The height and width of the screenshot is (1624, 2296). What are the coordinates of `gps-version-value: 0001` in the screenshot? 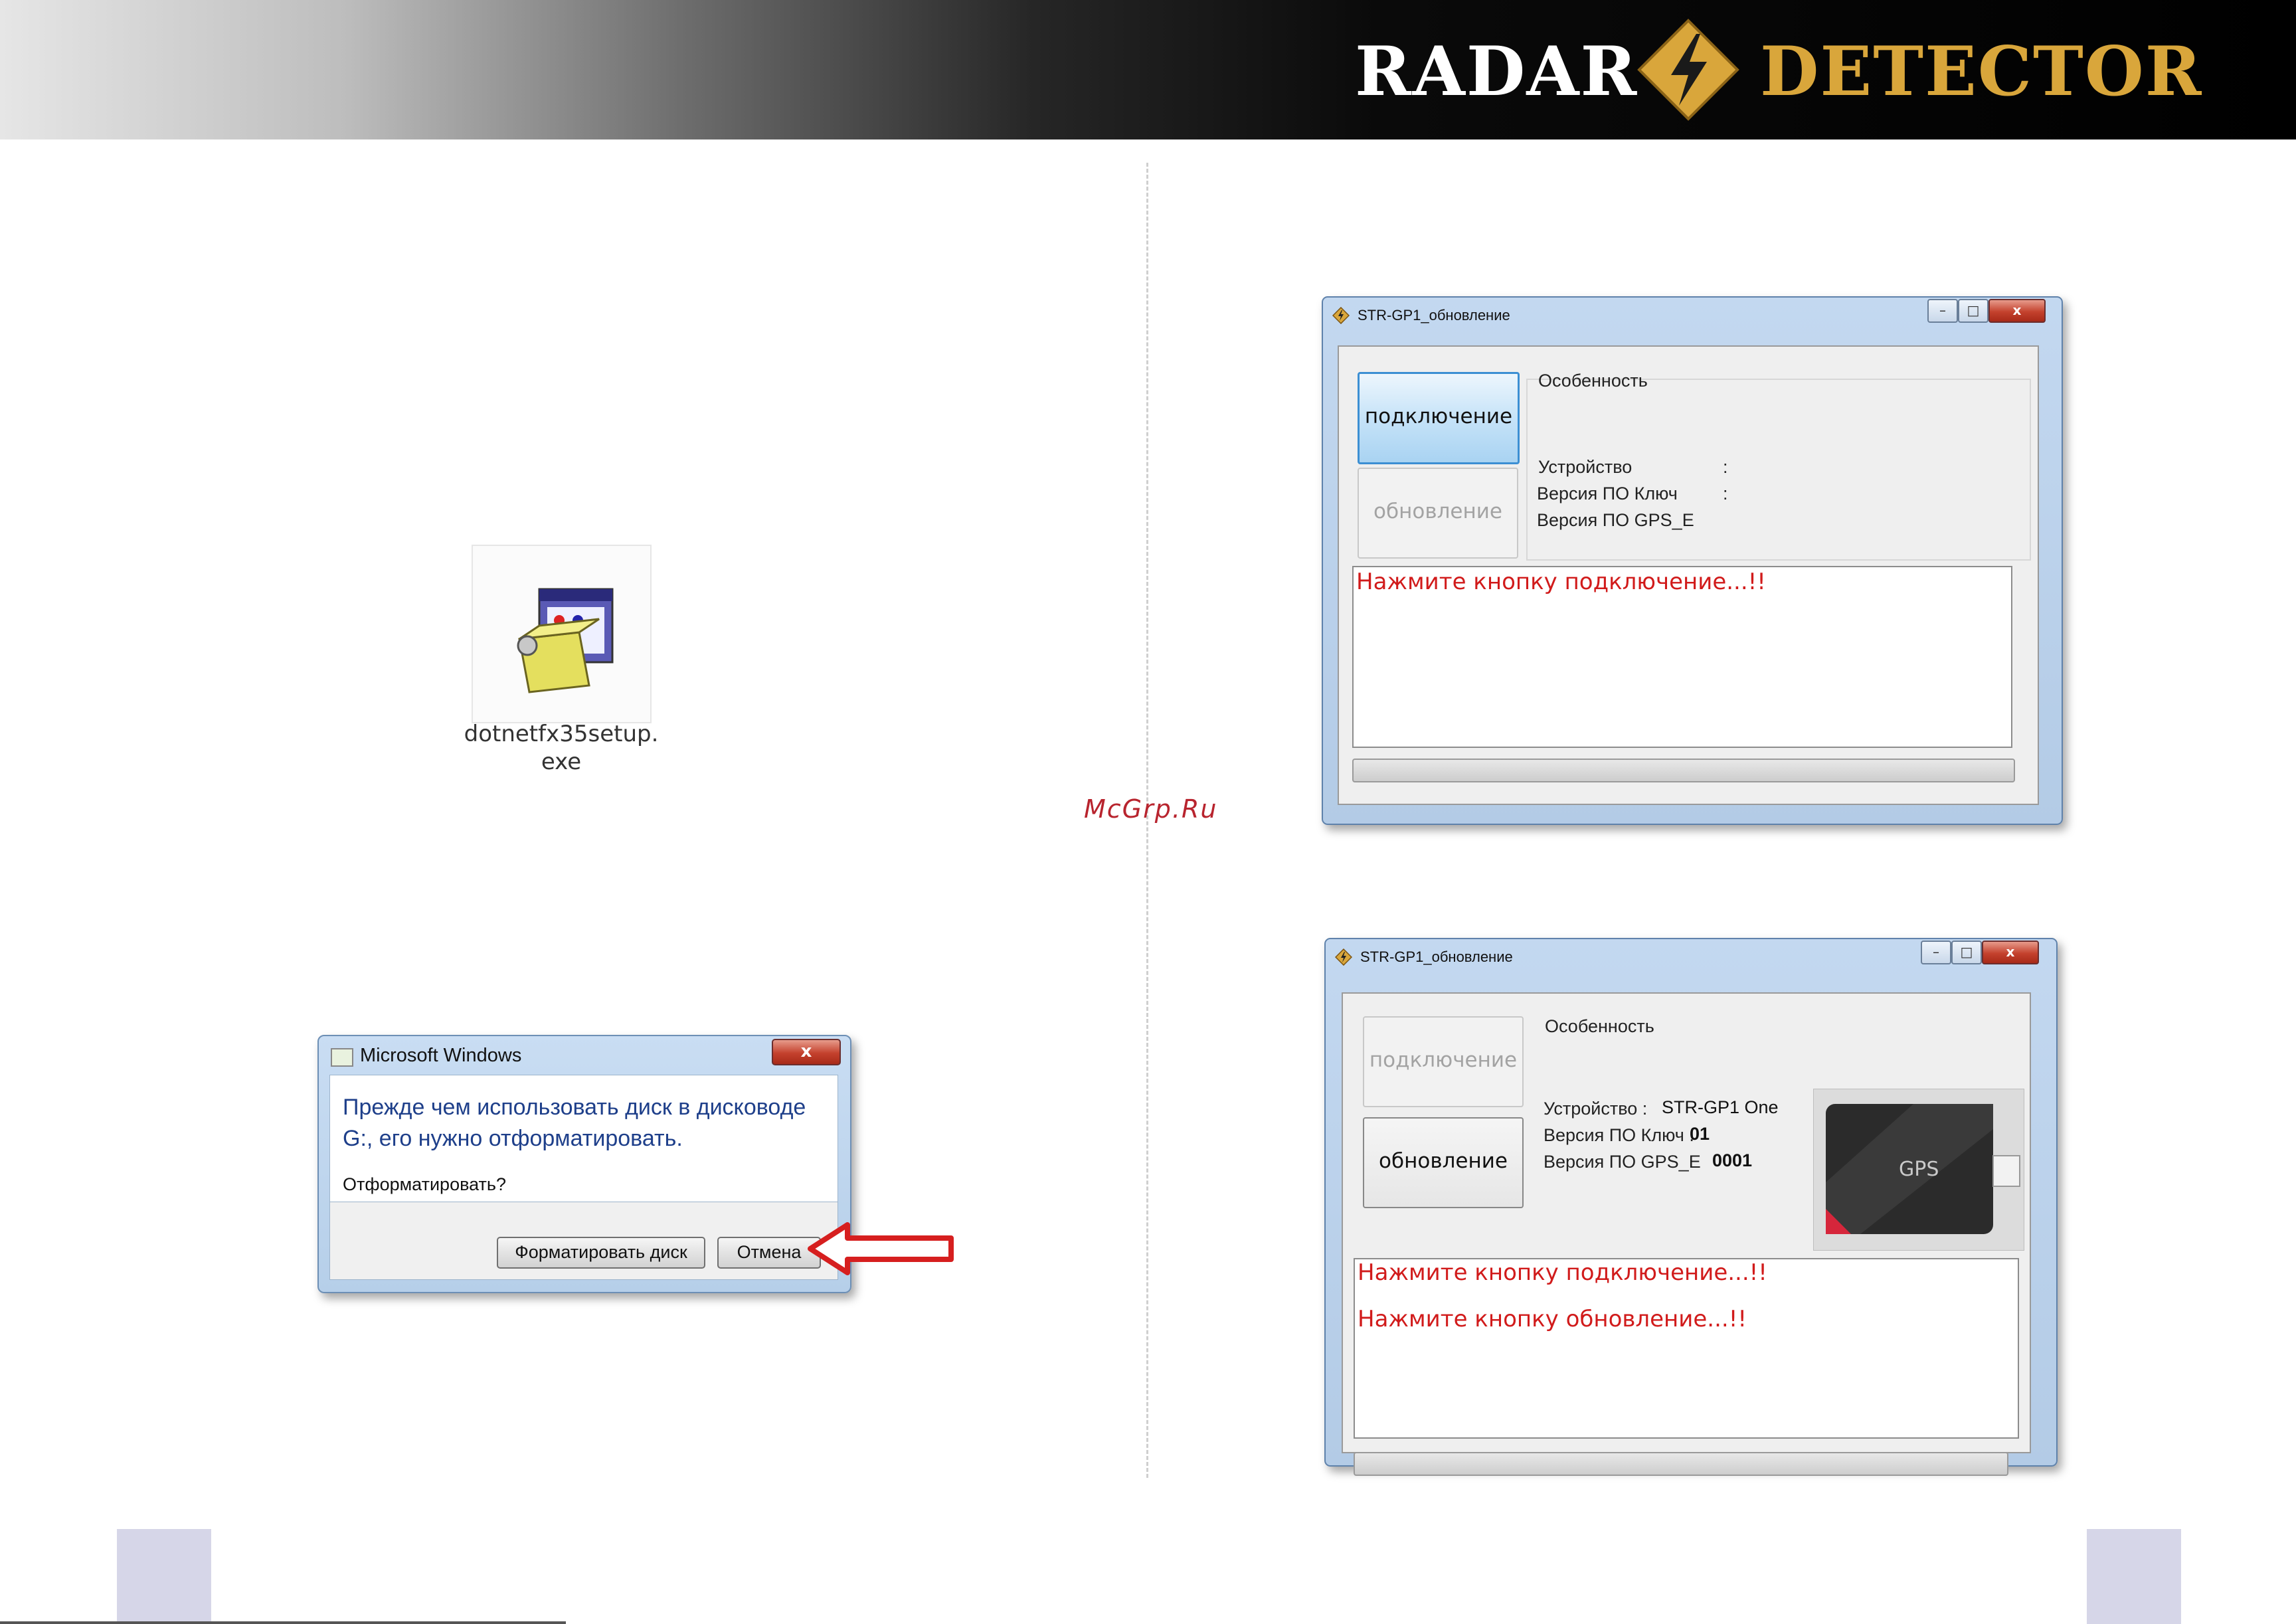 It's located at (1732, 1160).